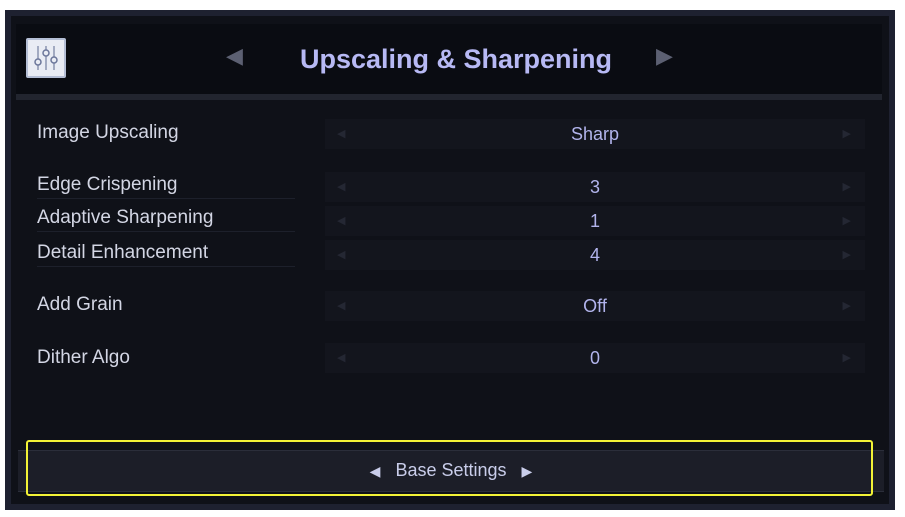 This screenshot has height=517, width=905. What do you see at coordinates (234, 57) in the screenshot?
I see `prev-page-arrow-icon: ◀` at bounding box center [234, 57].